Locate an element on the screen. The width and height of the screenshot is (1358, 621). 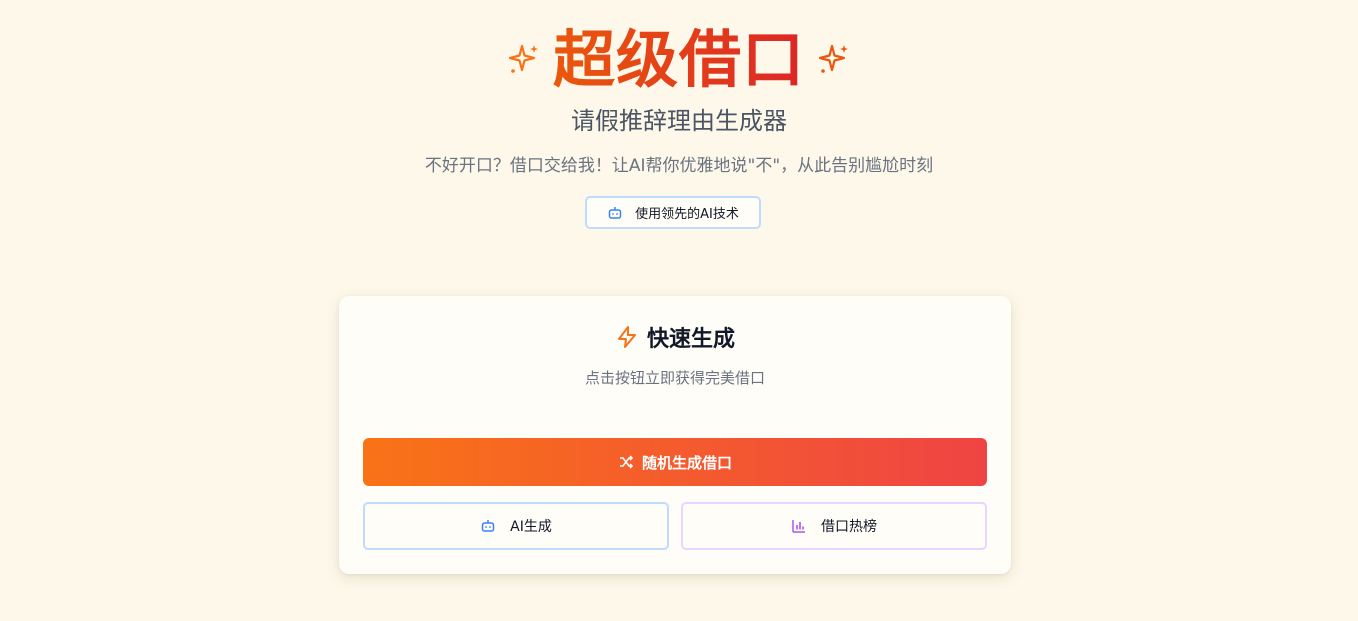
card-header: 快速生成 is located at coordinates (675, 337).